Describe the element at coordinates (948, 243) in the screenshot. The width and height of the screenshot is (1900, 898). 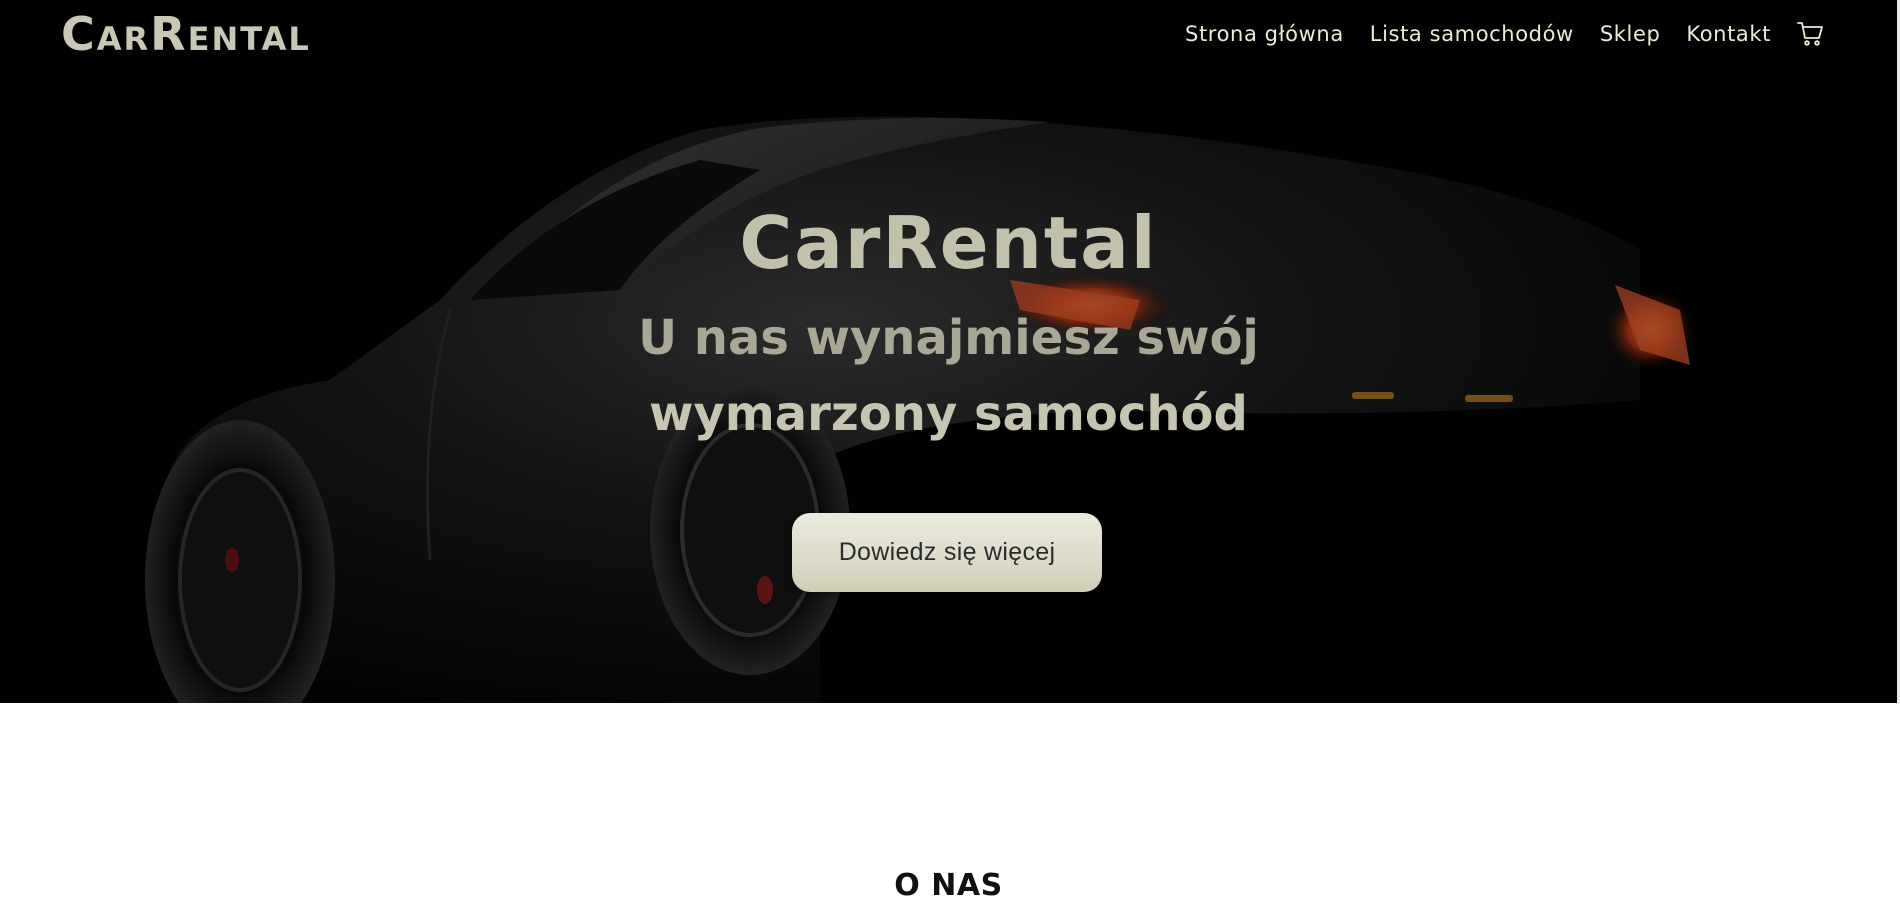
I see `hero-title: CarRental` at that location.